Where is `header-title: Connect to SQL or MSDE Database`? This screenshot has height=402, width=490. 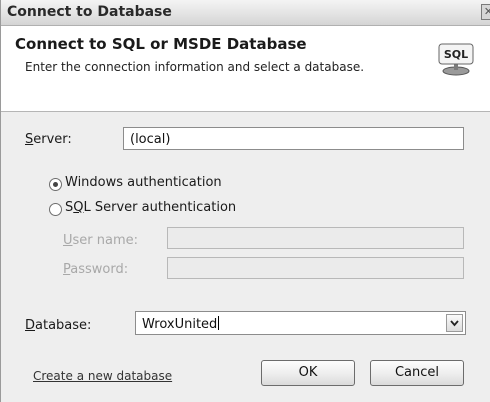
header-title: Connect to SQL or MSDE Database is located at coordinates (161, 44).